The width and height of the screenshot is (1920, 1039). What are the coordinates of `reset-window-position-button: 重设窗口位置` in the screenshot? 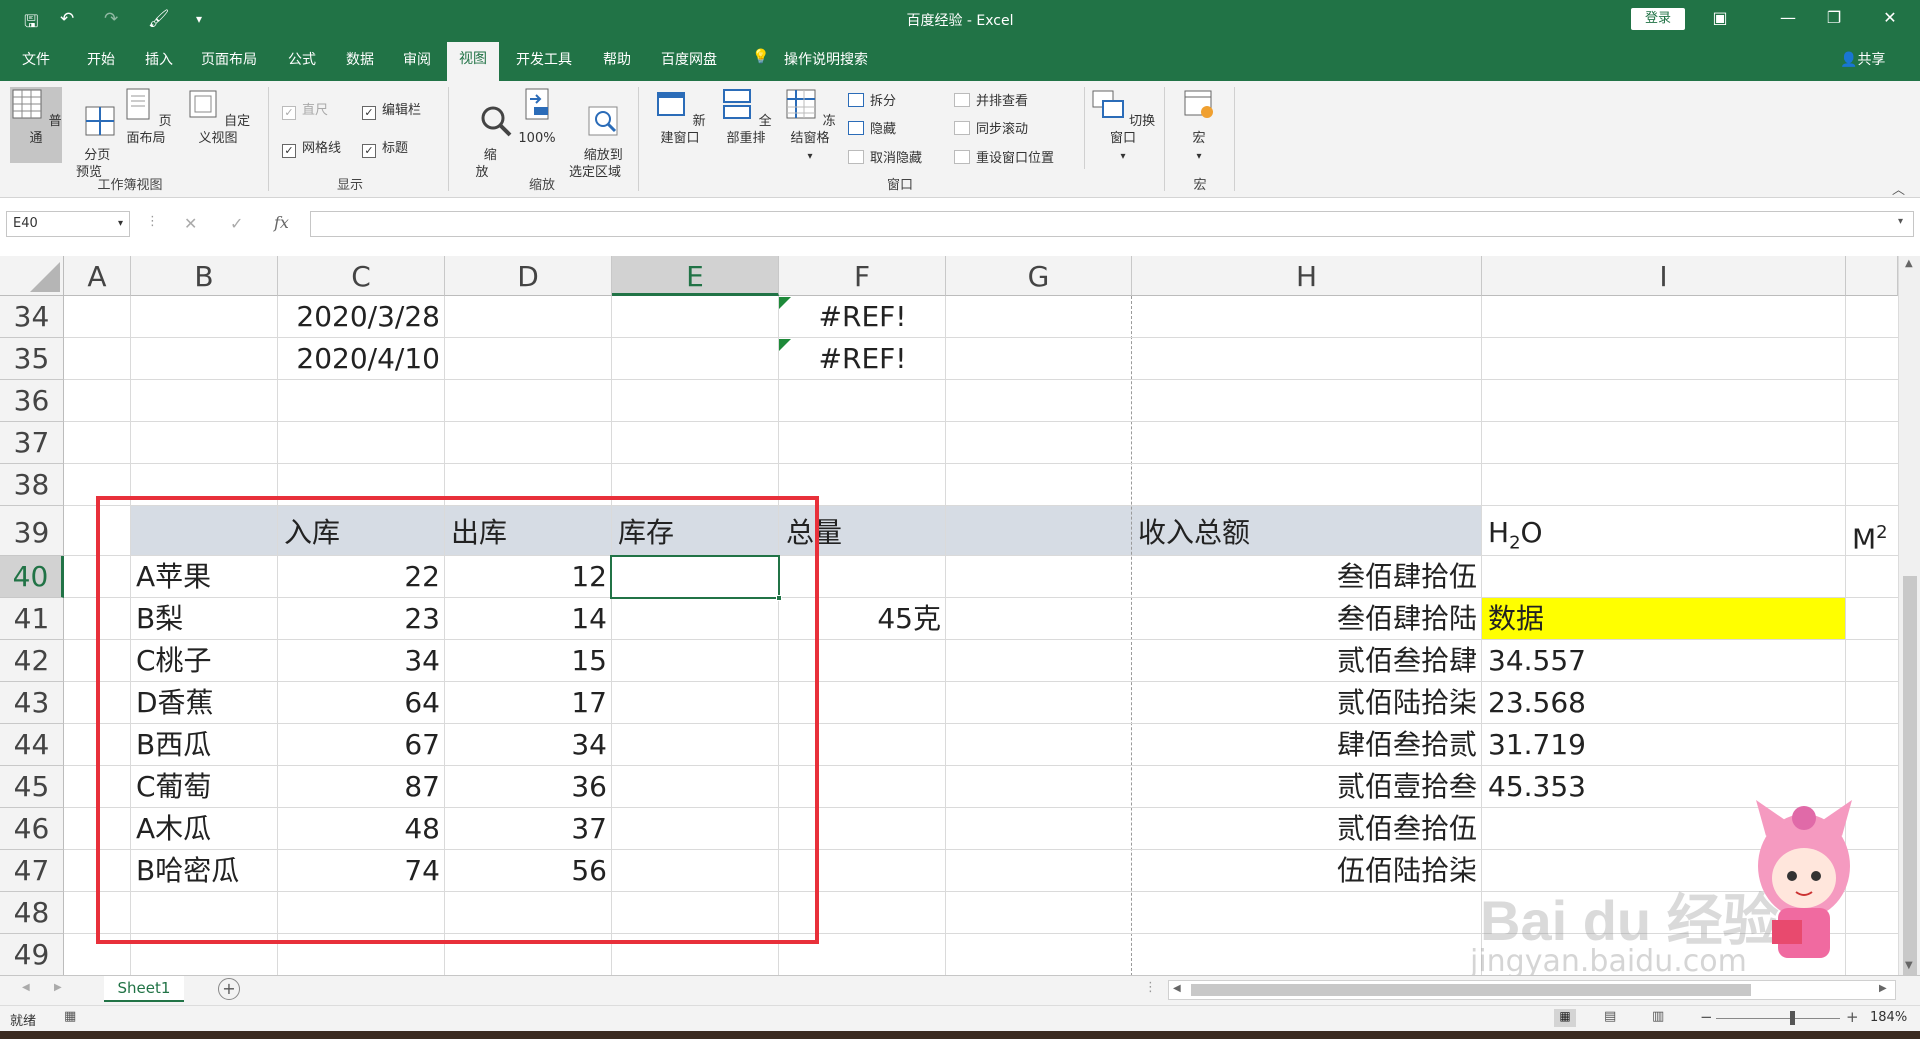 It's located at (1004, 156).